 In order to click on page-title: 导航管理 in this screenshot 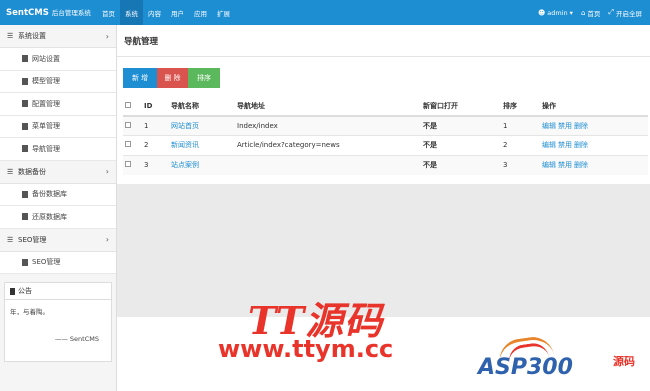, I will do `click(383, 41)`.